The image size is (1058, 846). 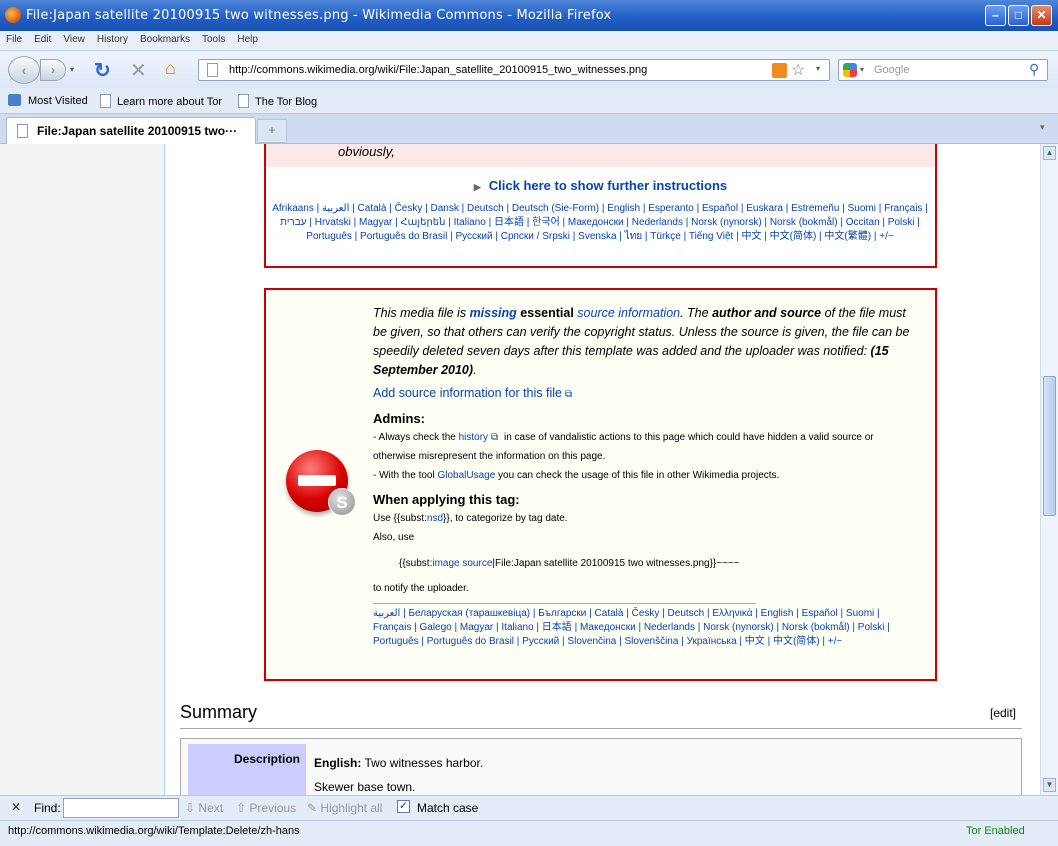 I want to click on tab-list-icon: ▾, so click(x=1042, y=127).